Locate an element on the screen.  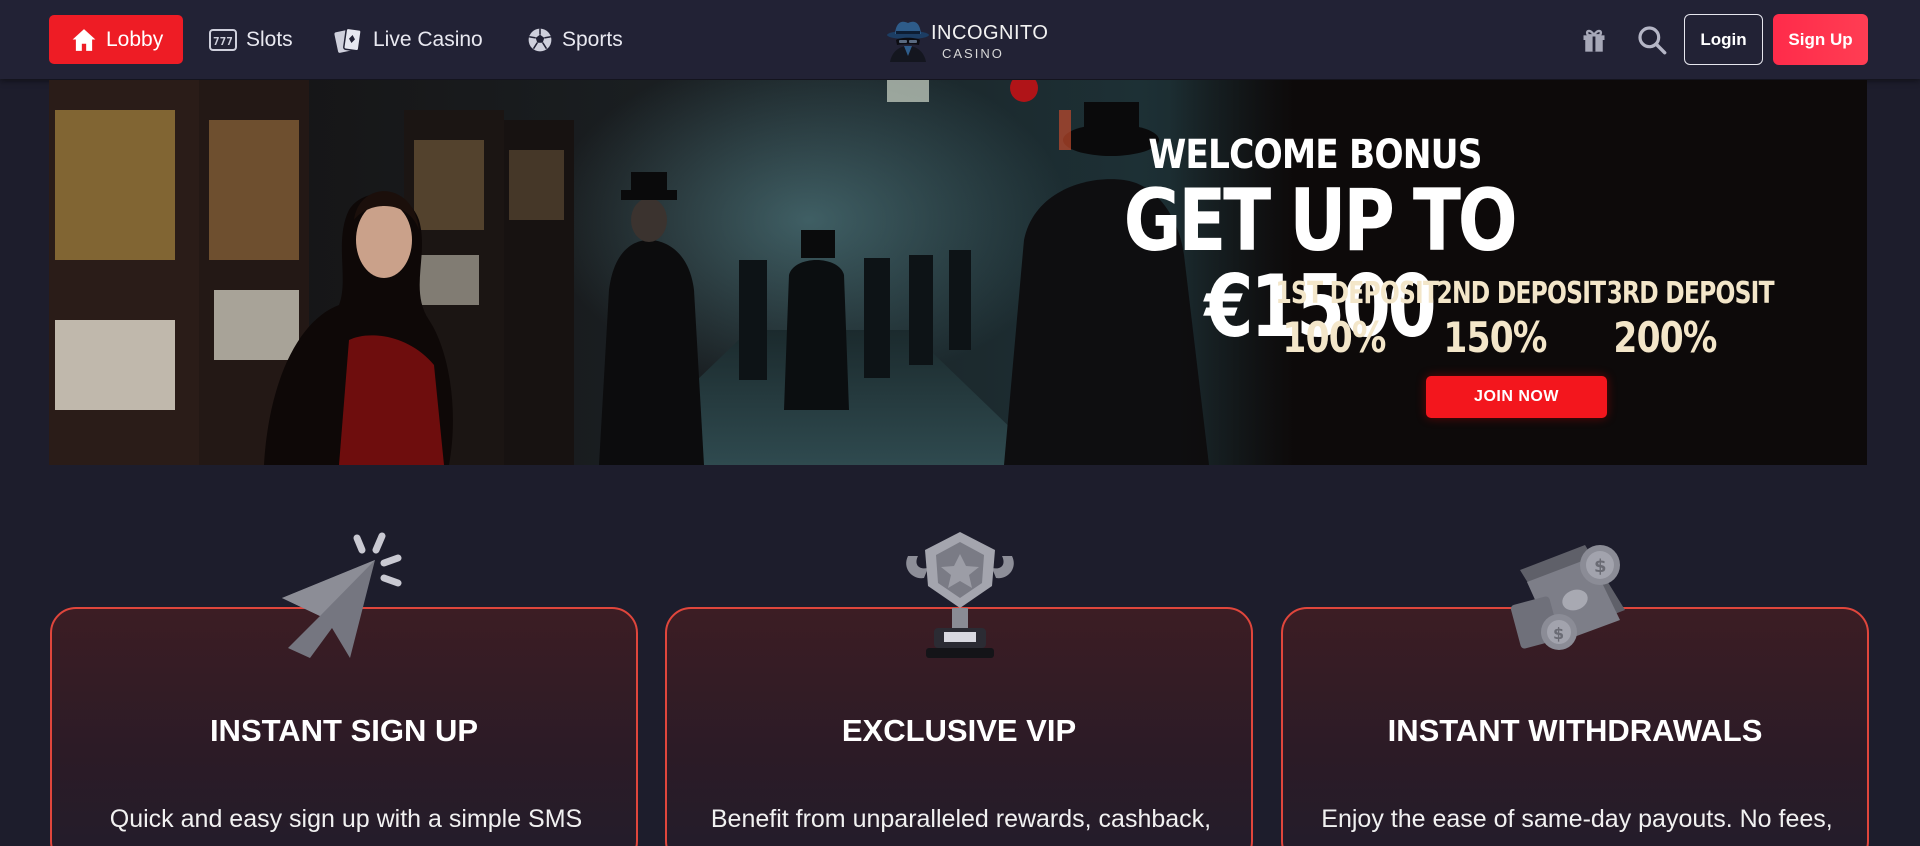
trophy-icon is located at coordinates (960, 595).